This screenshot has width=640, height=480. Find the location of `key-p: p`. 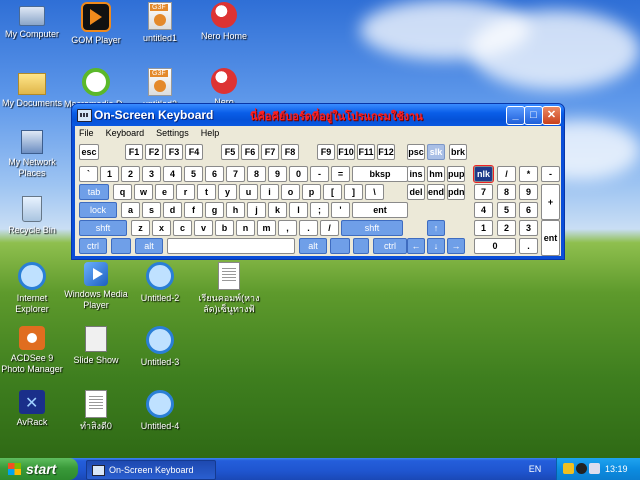

key-p: p is located at coordinates (311, 192).